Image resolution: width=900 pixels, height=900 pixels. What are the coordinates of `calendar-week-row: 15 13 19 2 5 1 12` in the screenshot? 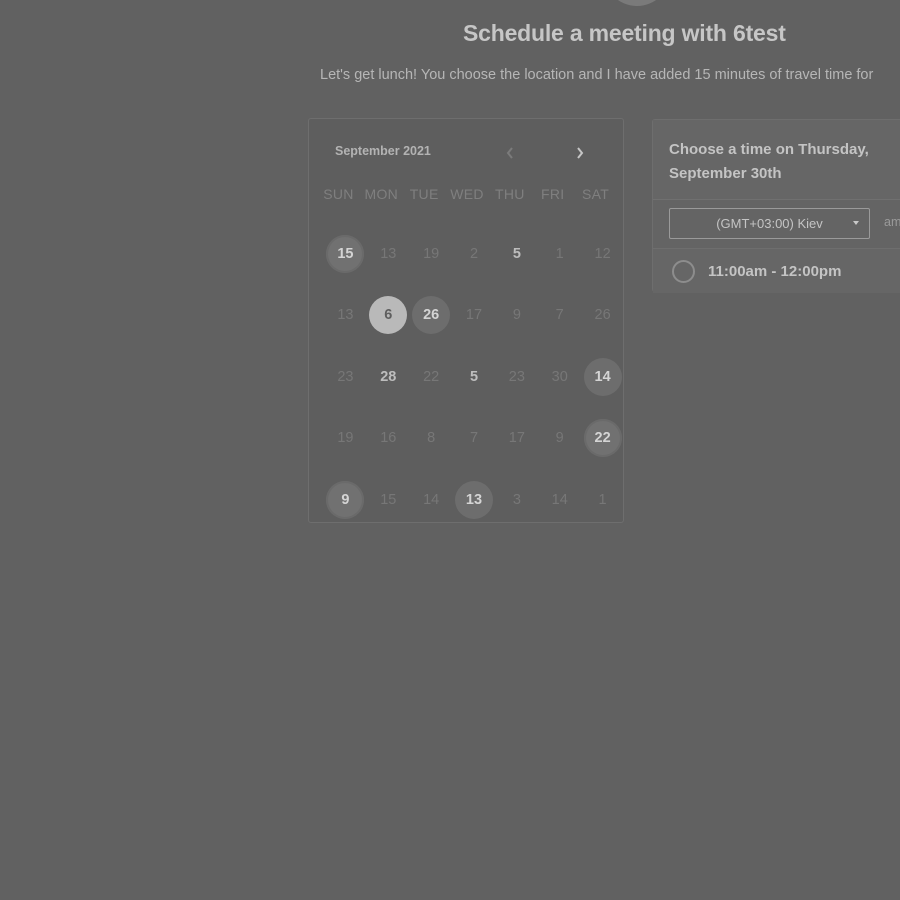 It's located at (474, 254).